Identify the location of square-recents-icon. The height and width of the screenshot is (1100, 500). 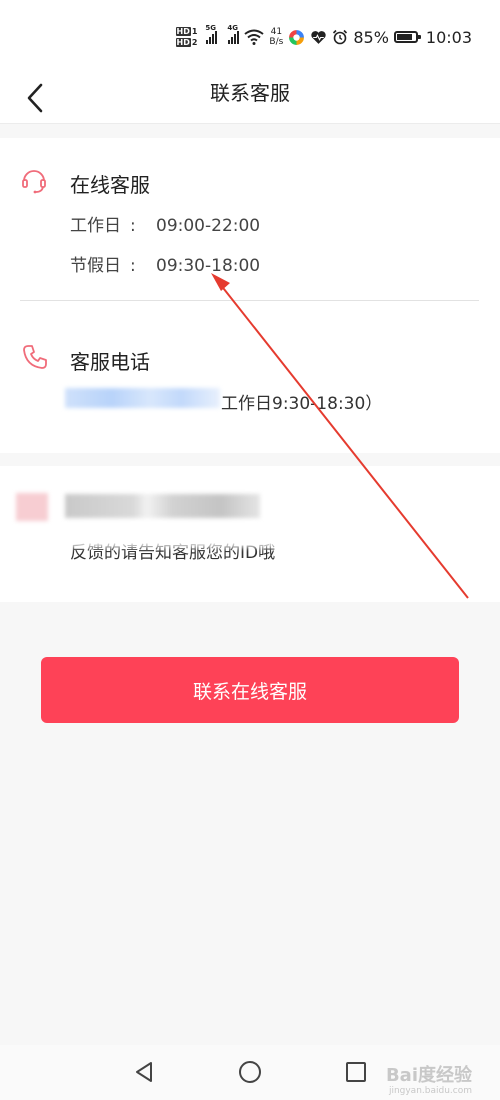
(356, 1072).